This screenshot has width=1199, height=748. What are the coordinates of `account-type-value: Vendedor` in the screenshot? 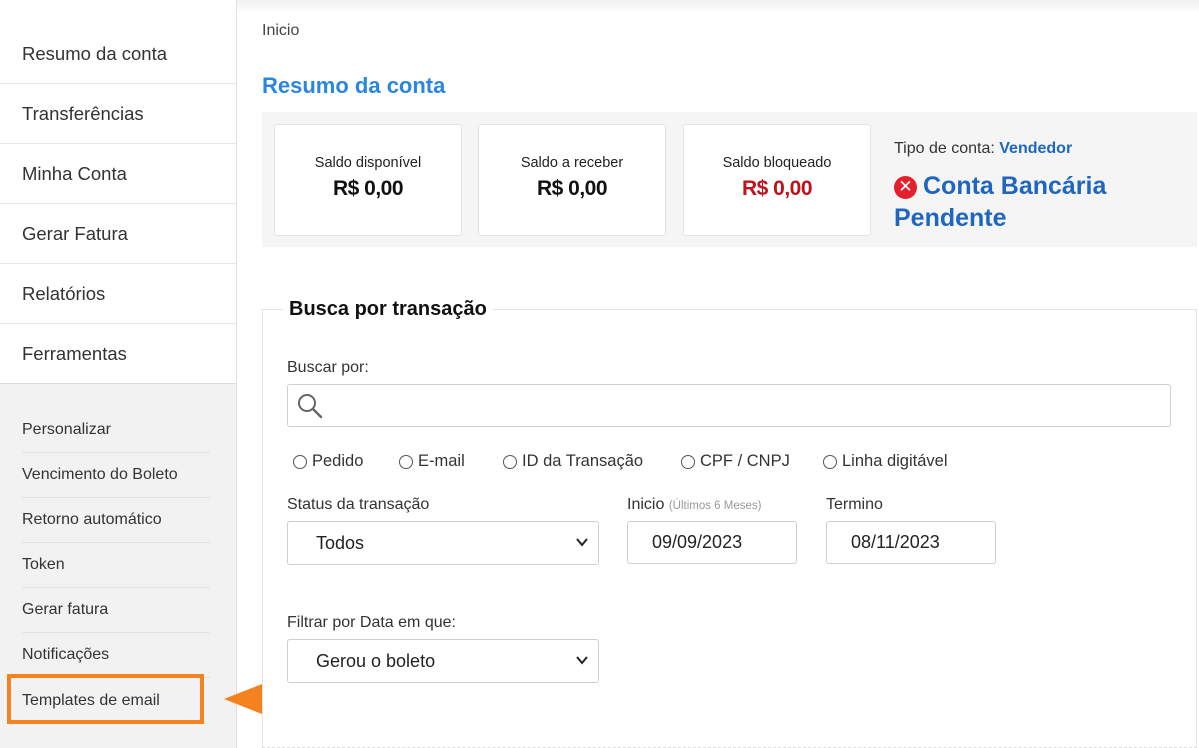 It's located at (1035, 148).